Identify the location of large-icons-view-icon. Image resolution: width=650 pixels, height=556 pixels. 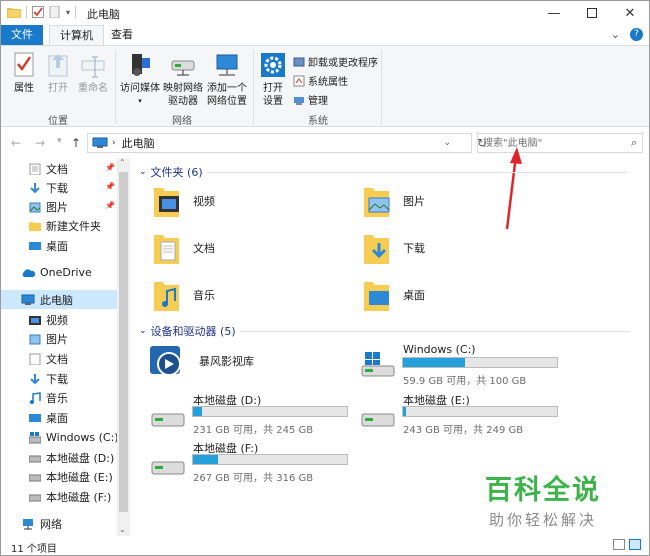
(635, 544).